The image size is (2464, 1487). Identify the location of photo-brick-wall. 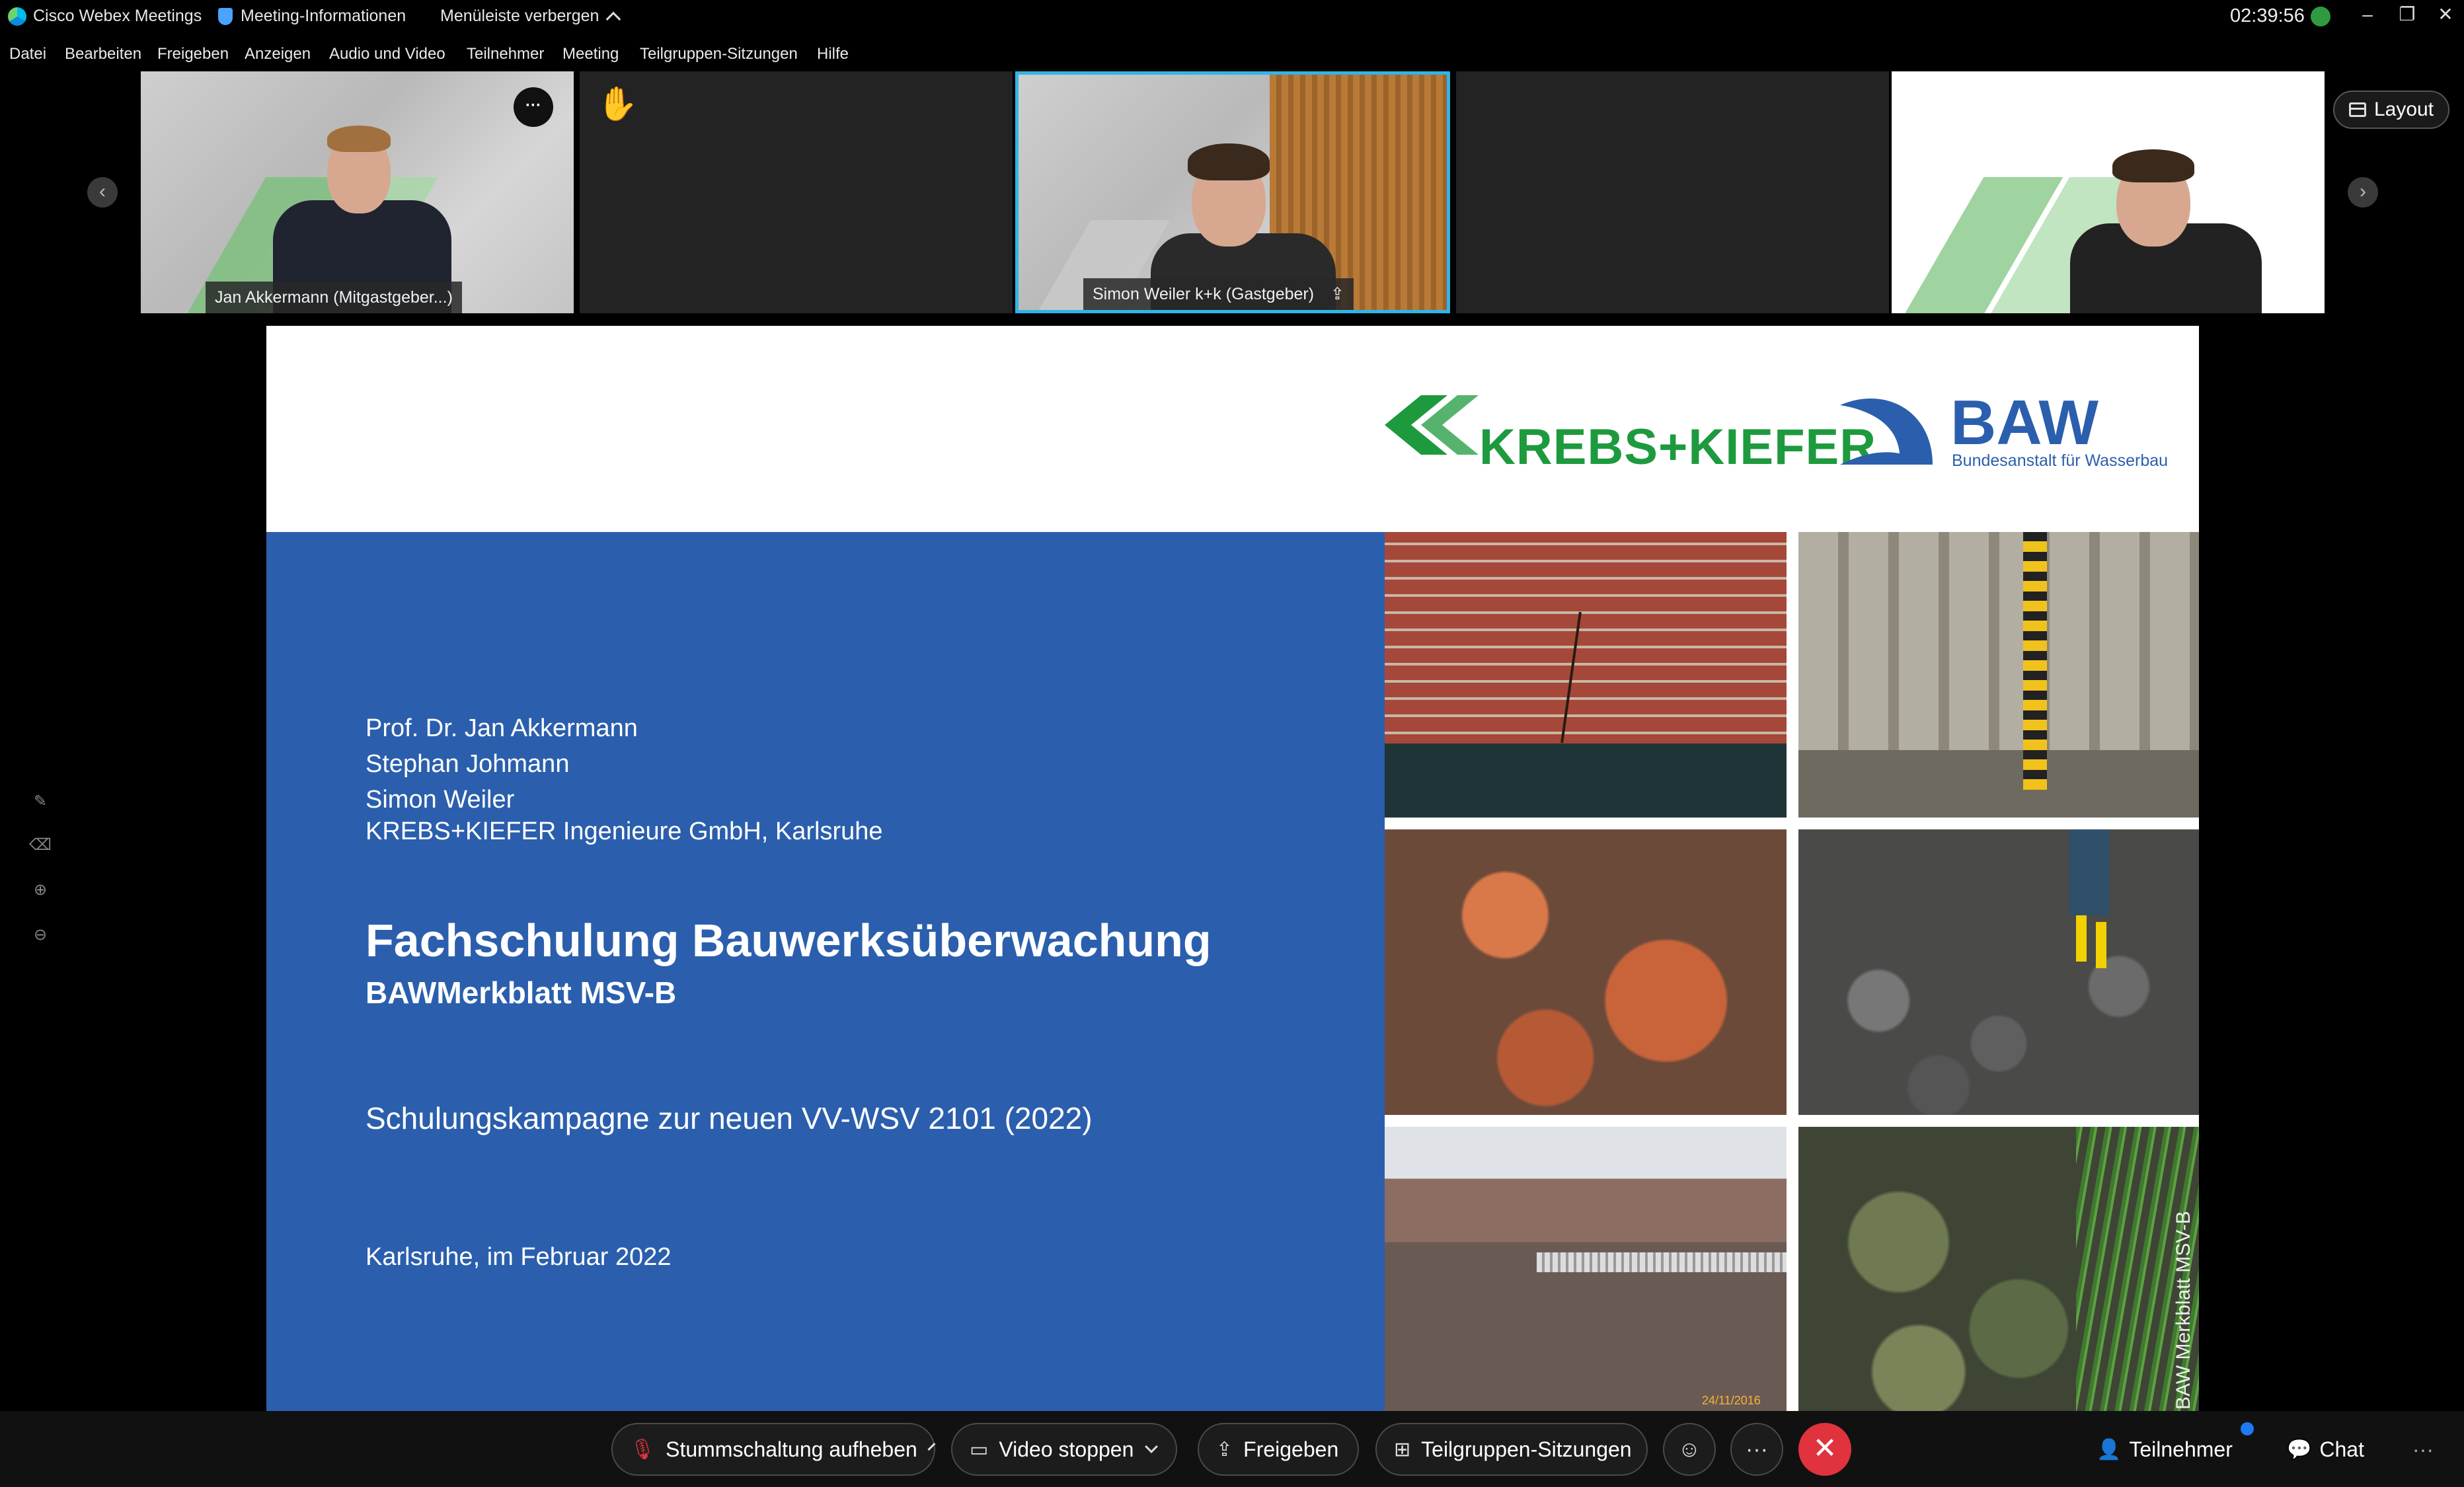
(1586, 675).